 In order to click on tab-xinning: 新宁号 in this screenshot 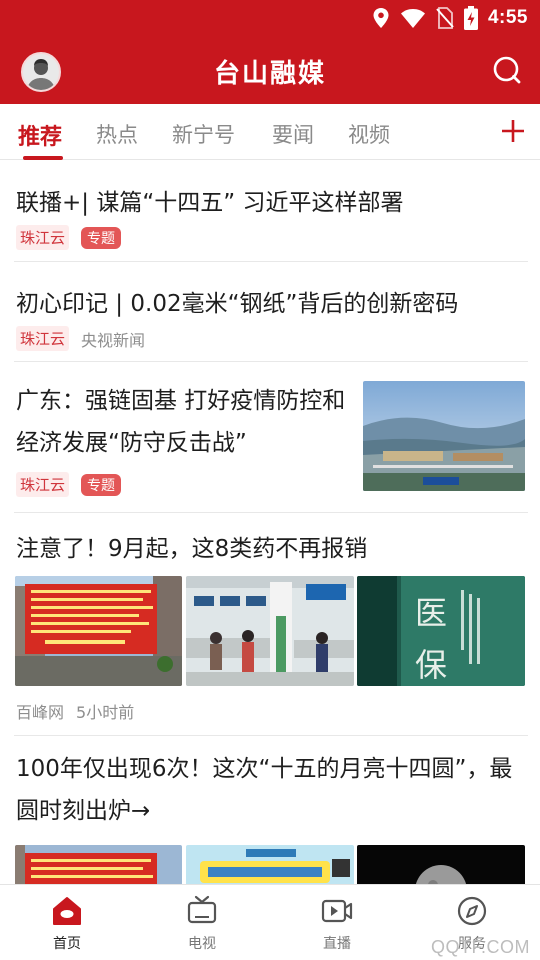, I will do `click(203, 134)`.